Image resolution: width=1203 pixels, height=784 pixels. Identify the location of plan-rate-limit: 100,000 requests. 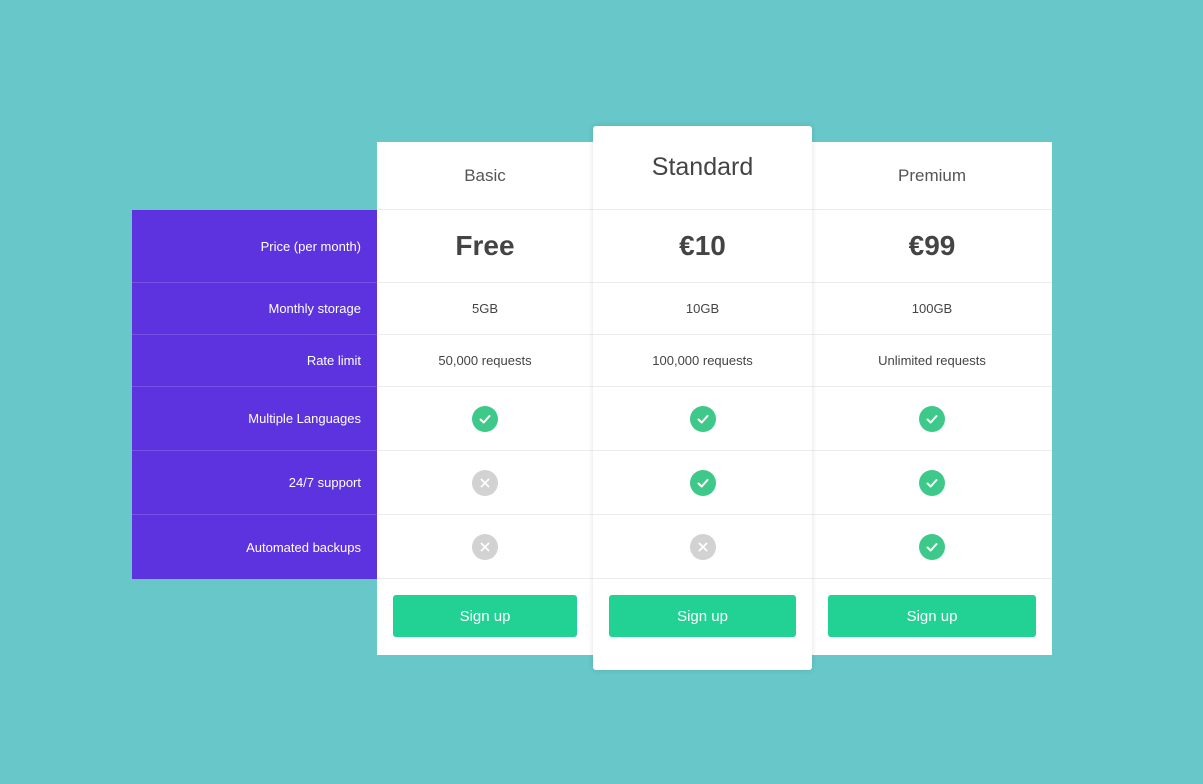
(702, 361).